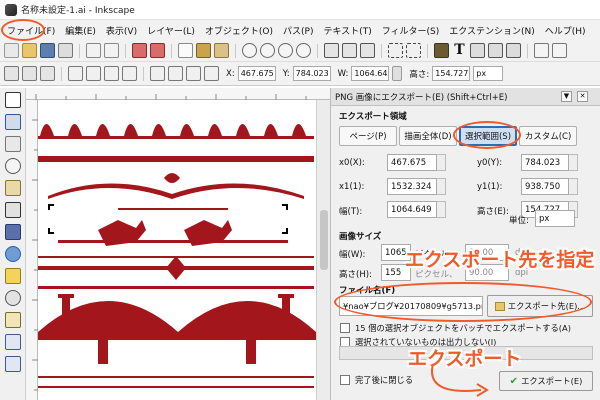  What do you see at coordinates (173, 233) in the screenshot?
I see `selected-animal-ornament` at bounding box center [173, 233].